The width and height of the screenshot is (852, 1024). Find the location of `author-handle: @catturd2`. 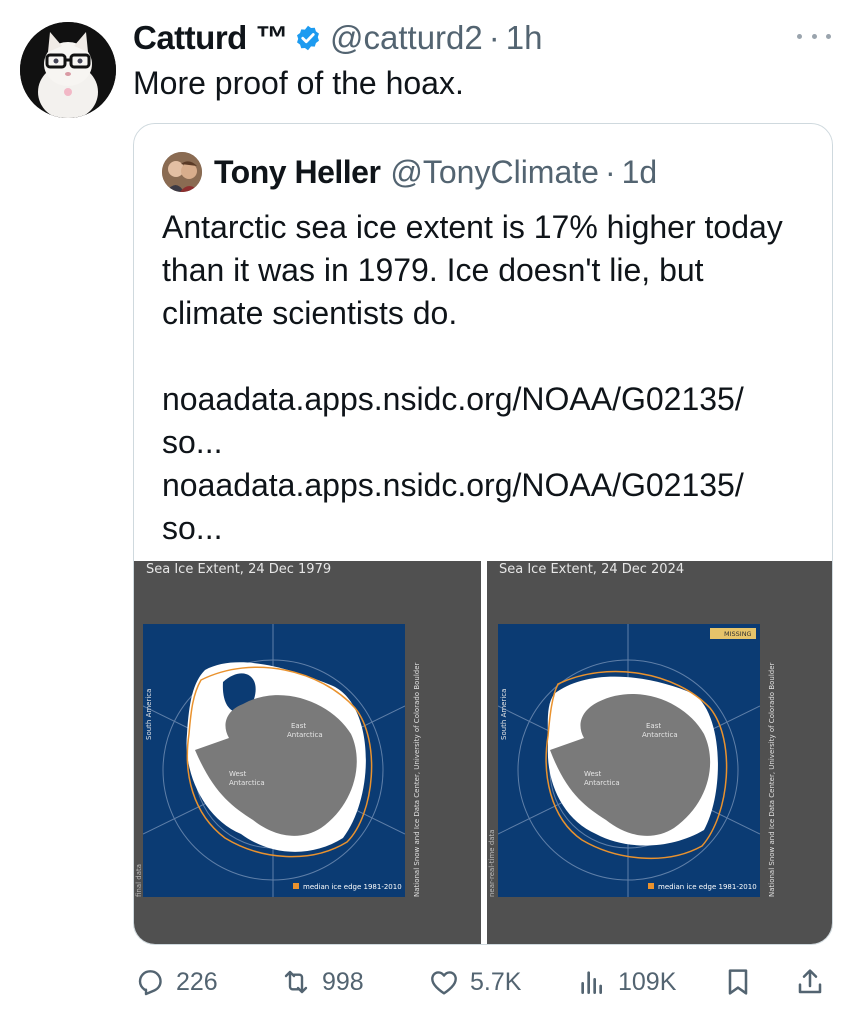

author-handle: @catturd2 is located at coordinates (406, 38).